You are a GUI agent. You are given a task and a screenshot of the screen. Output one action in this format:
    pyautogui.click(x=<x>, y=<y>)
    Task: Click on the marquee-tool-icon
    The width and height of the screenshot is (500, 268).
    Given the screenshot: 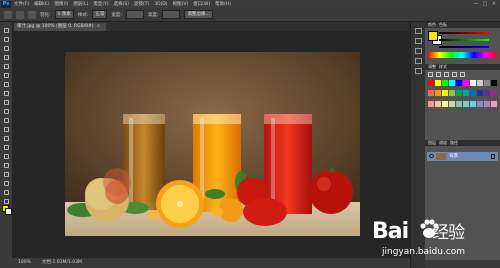 What is the action you would take?
    pyautogui.click(x=6, y=39)
    